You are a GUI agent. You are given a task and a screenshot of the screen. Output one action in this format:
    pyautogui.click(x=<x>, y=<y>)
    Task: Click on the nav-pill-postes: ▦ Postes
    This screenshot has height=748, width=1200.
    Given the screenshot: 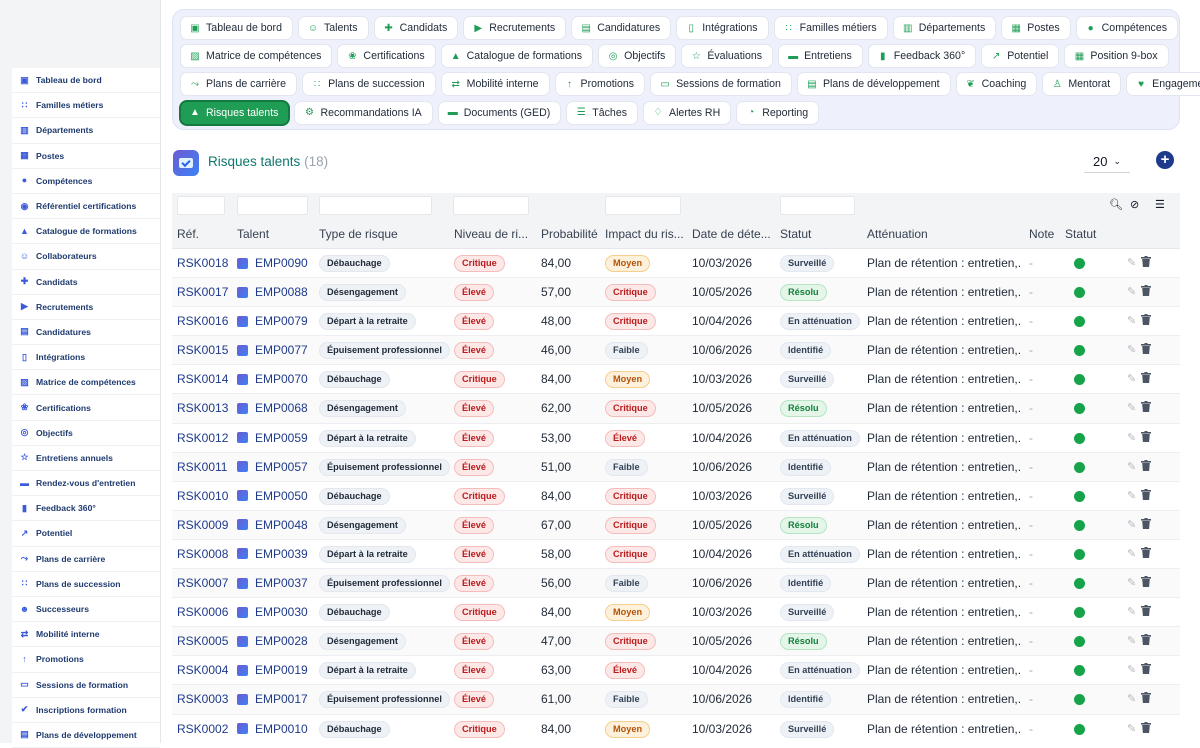 What is the action you would take?
    pyautogui.click(x=1036, y=28)
    